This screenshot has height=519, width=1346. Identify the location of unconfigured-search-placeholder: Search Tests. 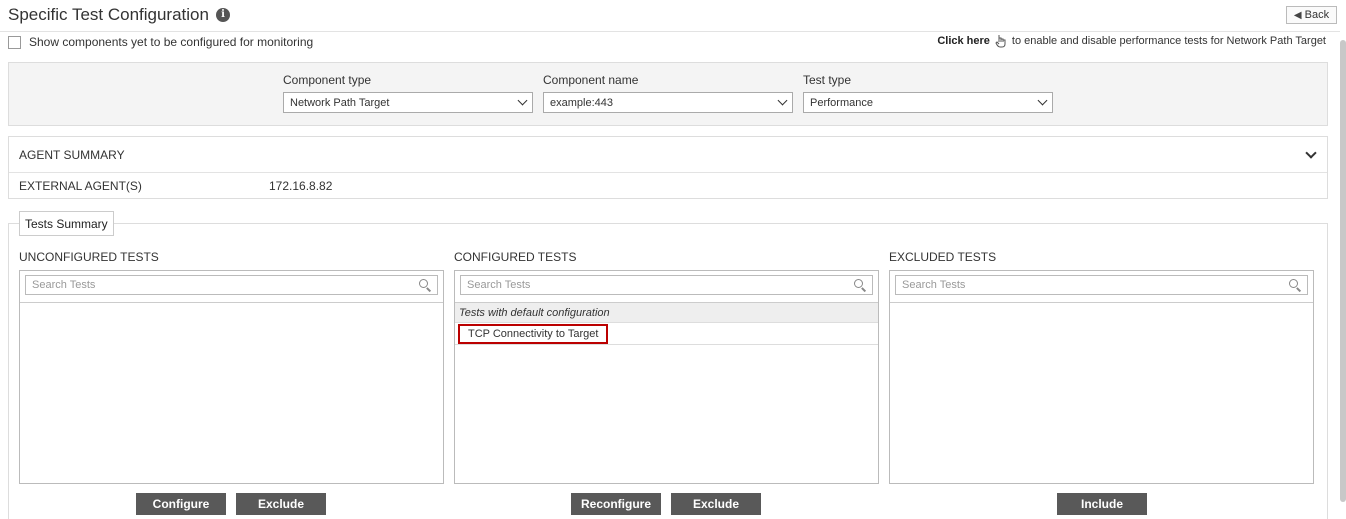
(64, 285).